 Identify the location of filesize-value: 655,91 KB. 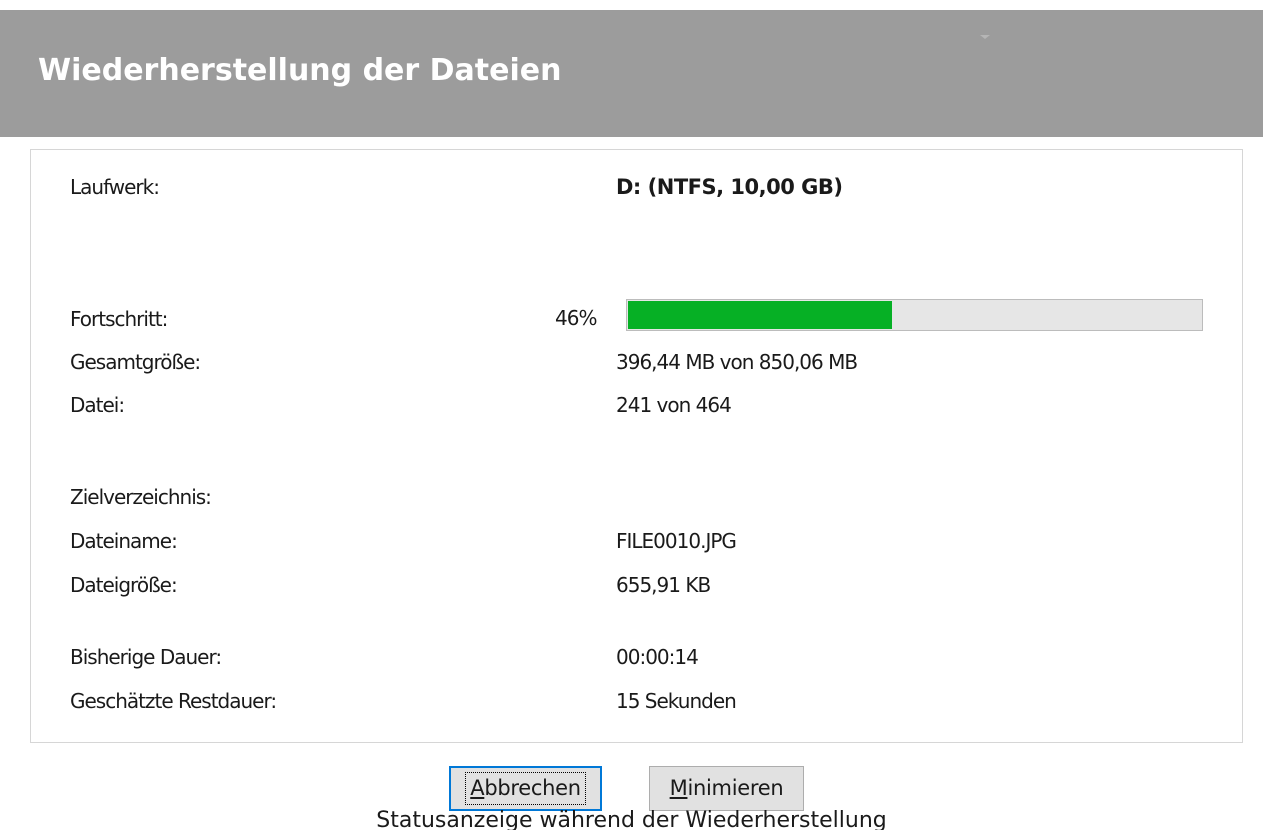
(663, 585).